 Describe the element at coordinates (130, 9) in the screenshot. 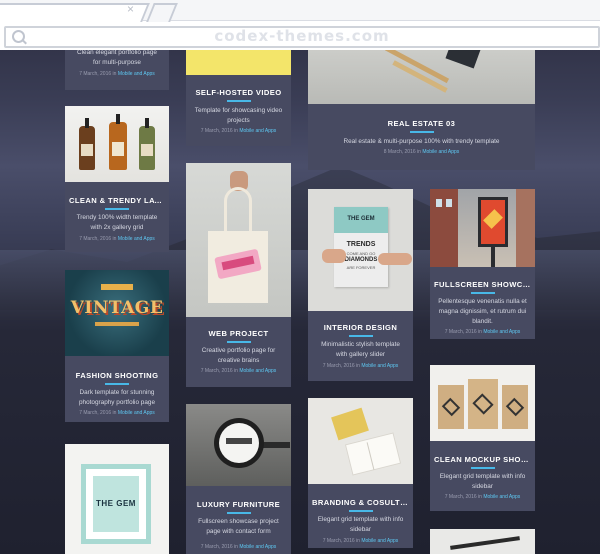

I see `close-icon: ×` at that location.